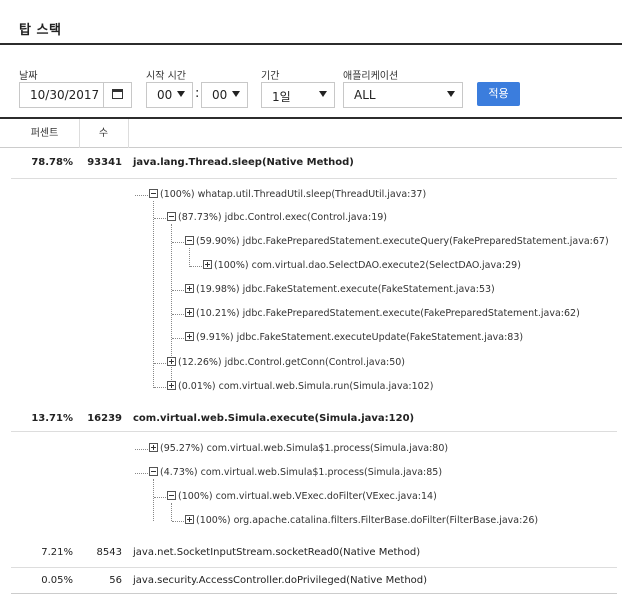 This screenshot has height=595, width=622. Describe the element at coordinates (311, 22) in the screenshot. I see `page-header: 탑 스택` at that location.